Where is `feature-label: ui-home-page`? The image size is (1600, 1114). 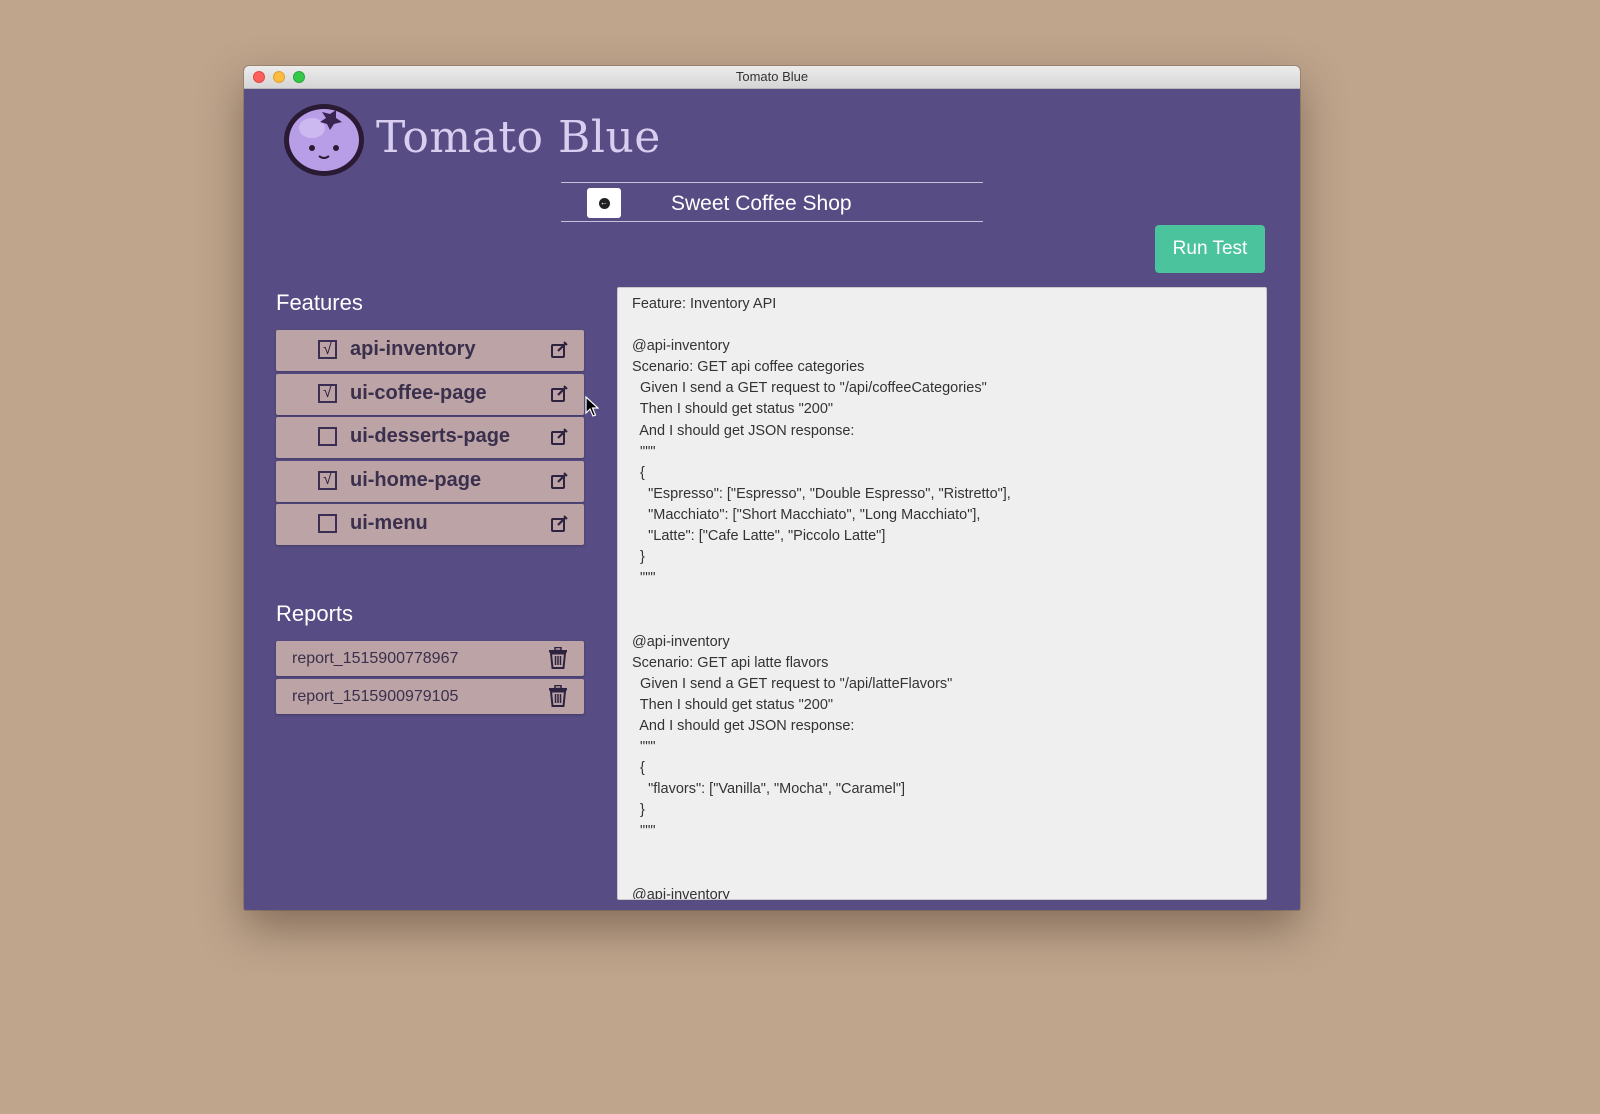 feature-label: ui-home-page is located at coordinates (416, 479).